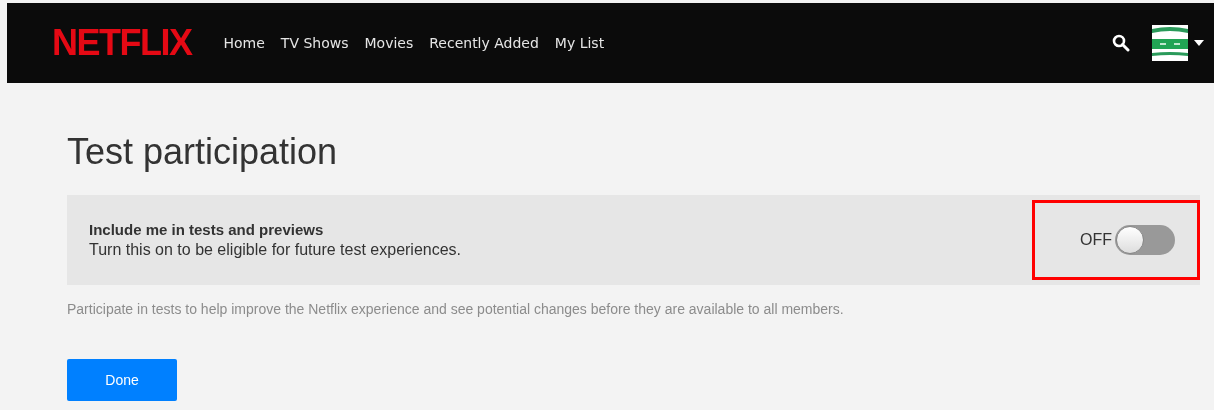 The image size is (1214, 410). What do you see at coordinates (203, 152) in the screenshot?
I see `page-title: Test participation` at bounding box center [203, 152].